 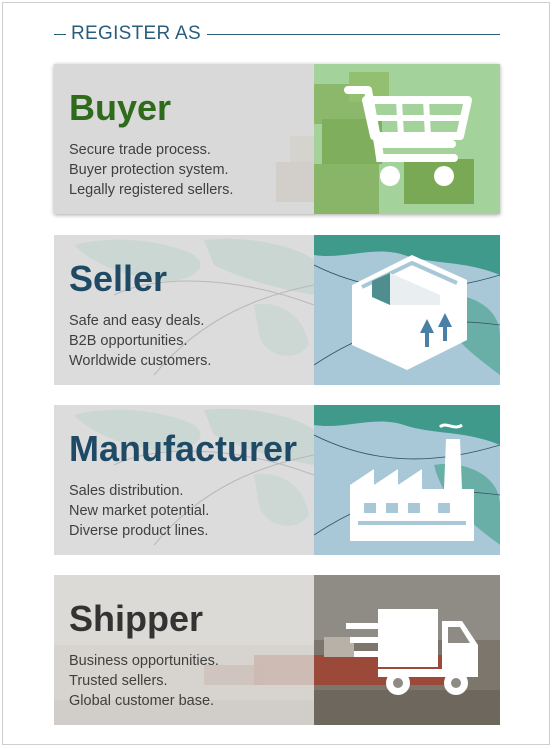 I want to click on buyer-line-1: Secure trade process., so click(x=140, y=150).